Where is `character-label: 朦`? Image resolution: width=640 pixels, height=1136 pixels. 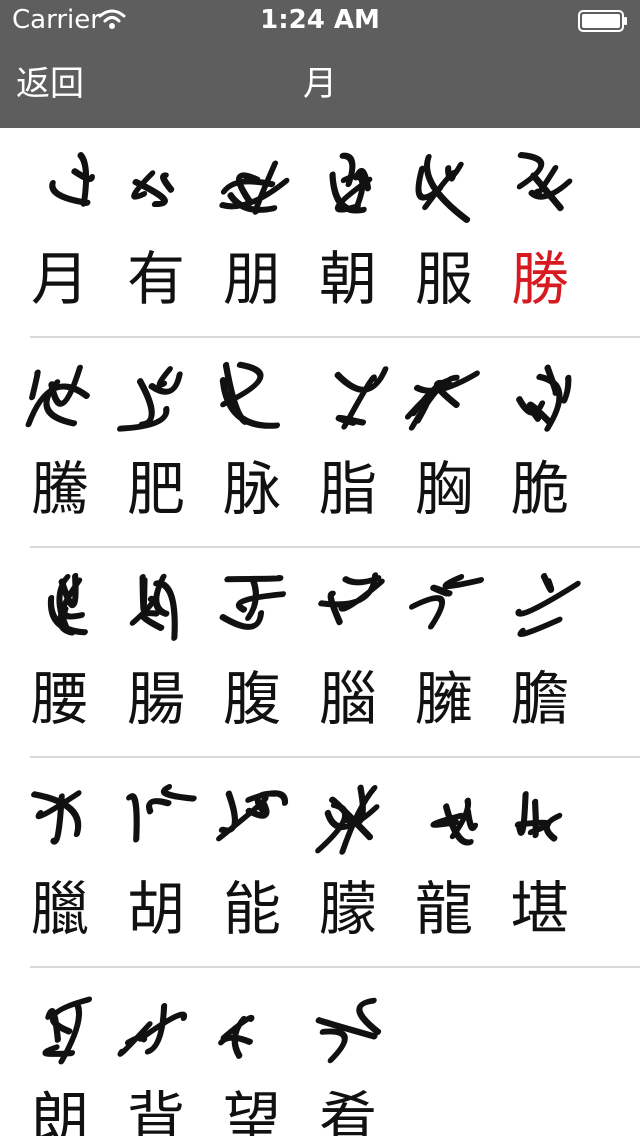
character-label: 朦 is located at coordinates (347, 909).